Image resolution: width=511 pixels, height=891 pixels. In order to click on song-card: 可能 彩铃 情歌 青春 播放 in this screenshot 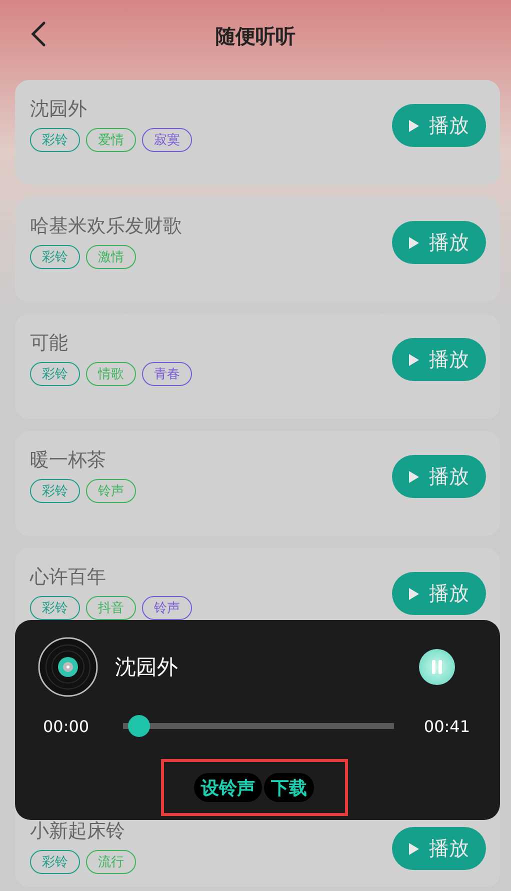, I will do `click(257, 366)`.